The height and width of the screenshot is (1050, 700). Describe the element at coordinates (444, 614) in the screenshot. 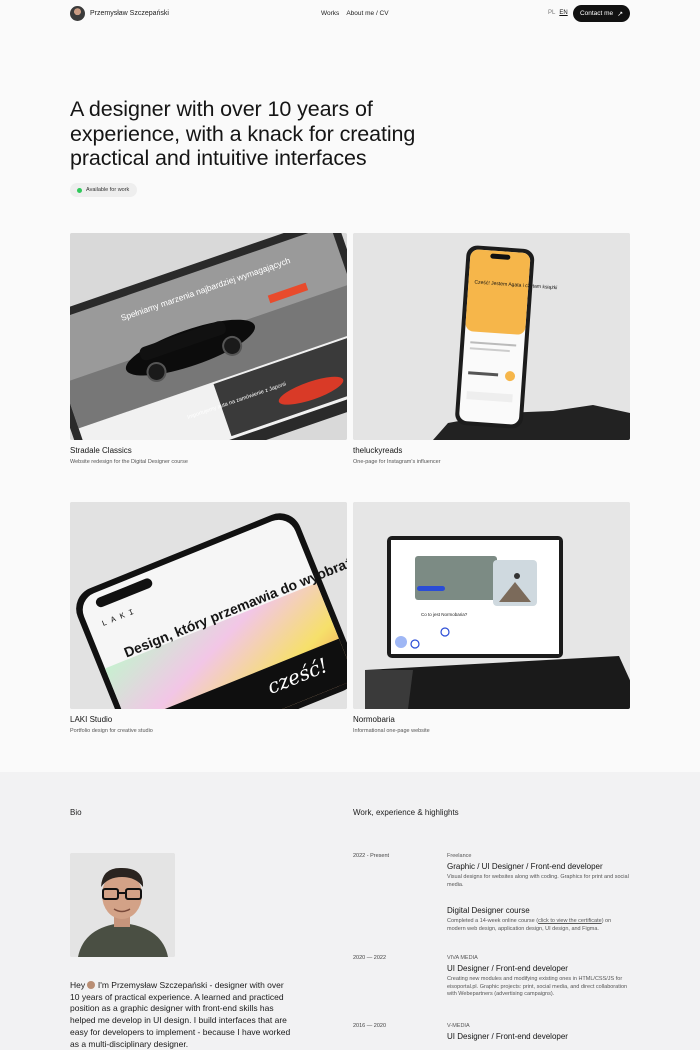

I see `normobaria-headline: Co to jest Normobaria?` at that location.